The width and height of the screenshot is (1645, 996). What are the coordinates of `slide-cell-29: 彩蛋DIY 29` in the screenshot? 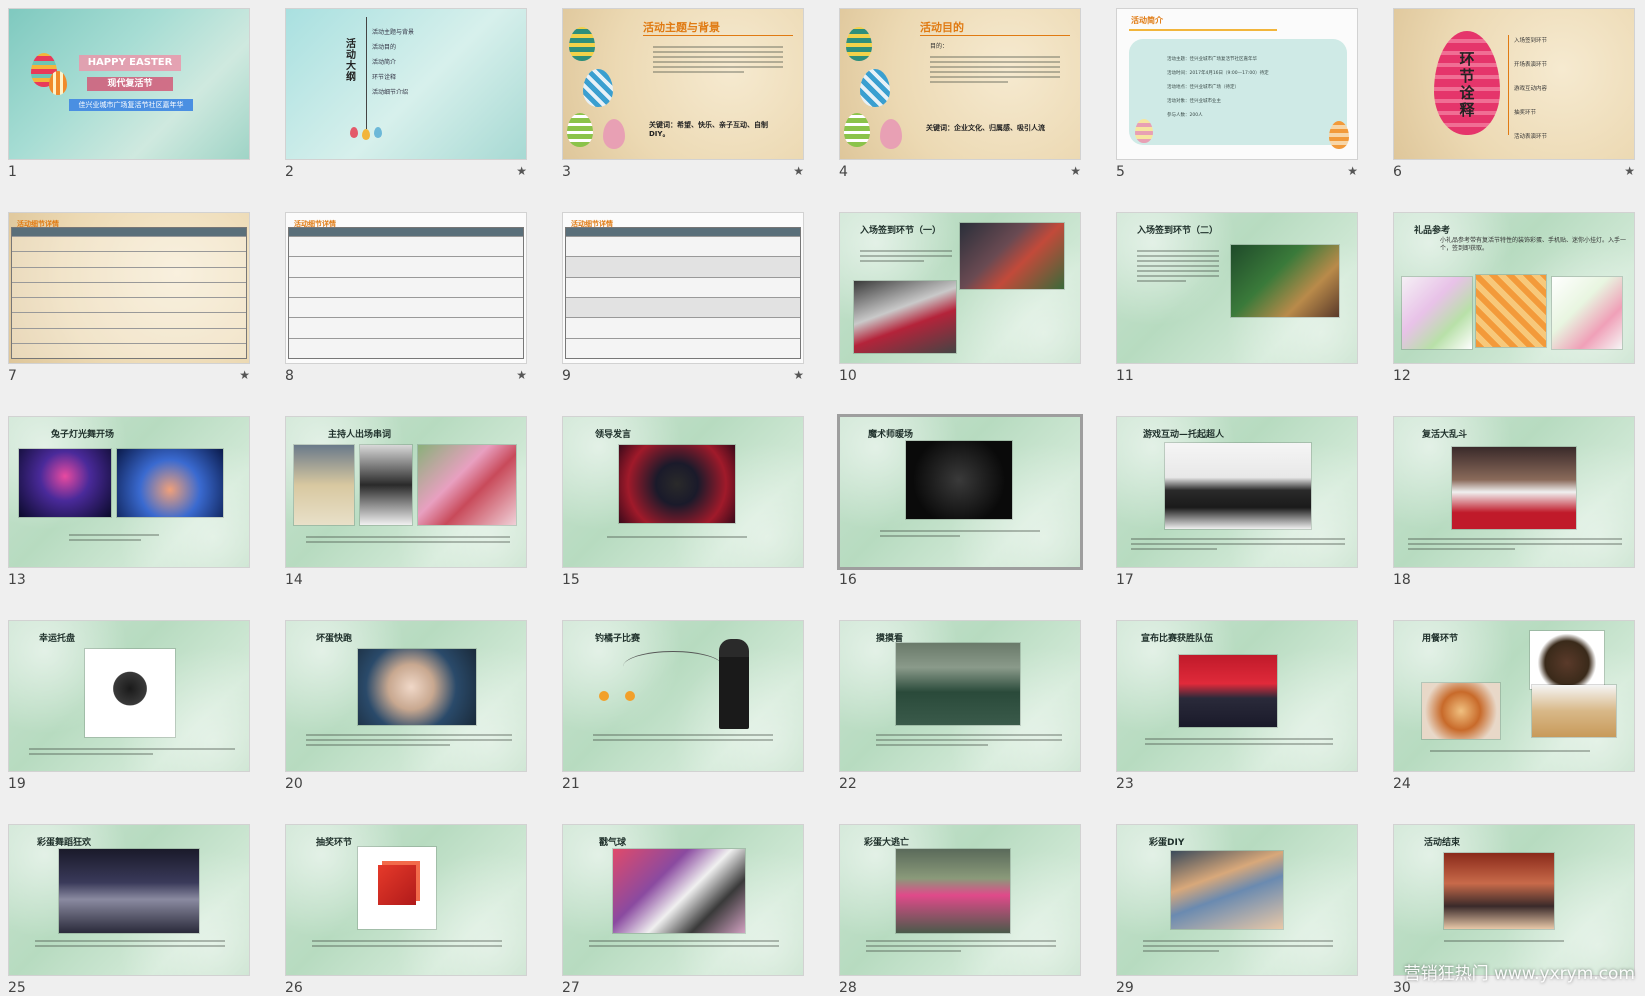 It's located at (1237, 910).